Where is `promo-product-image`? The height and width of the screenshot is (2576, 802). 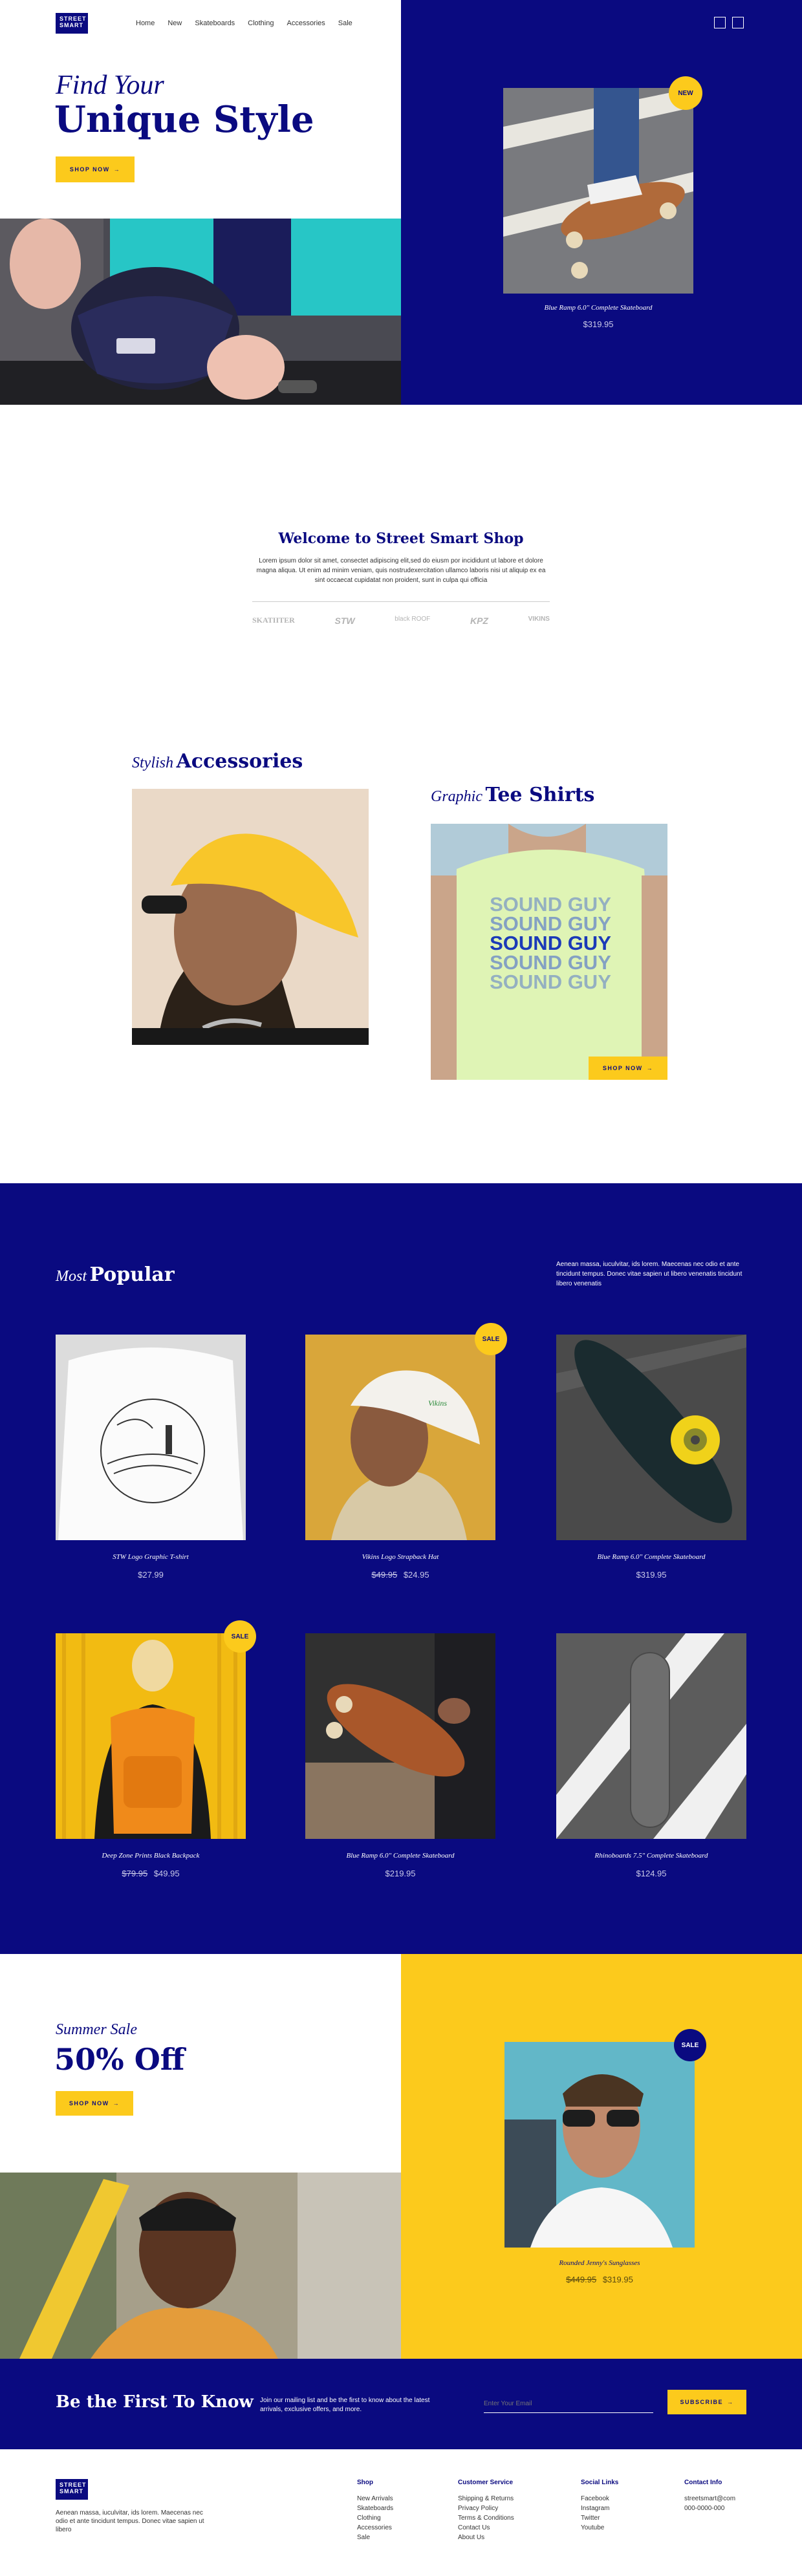
promo-product-image is located at coordinates (599, 2145).